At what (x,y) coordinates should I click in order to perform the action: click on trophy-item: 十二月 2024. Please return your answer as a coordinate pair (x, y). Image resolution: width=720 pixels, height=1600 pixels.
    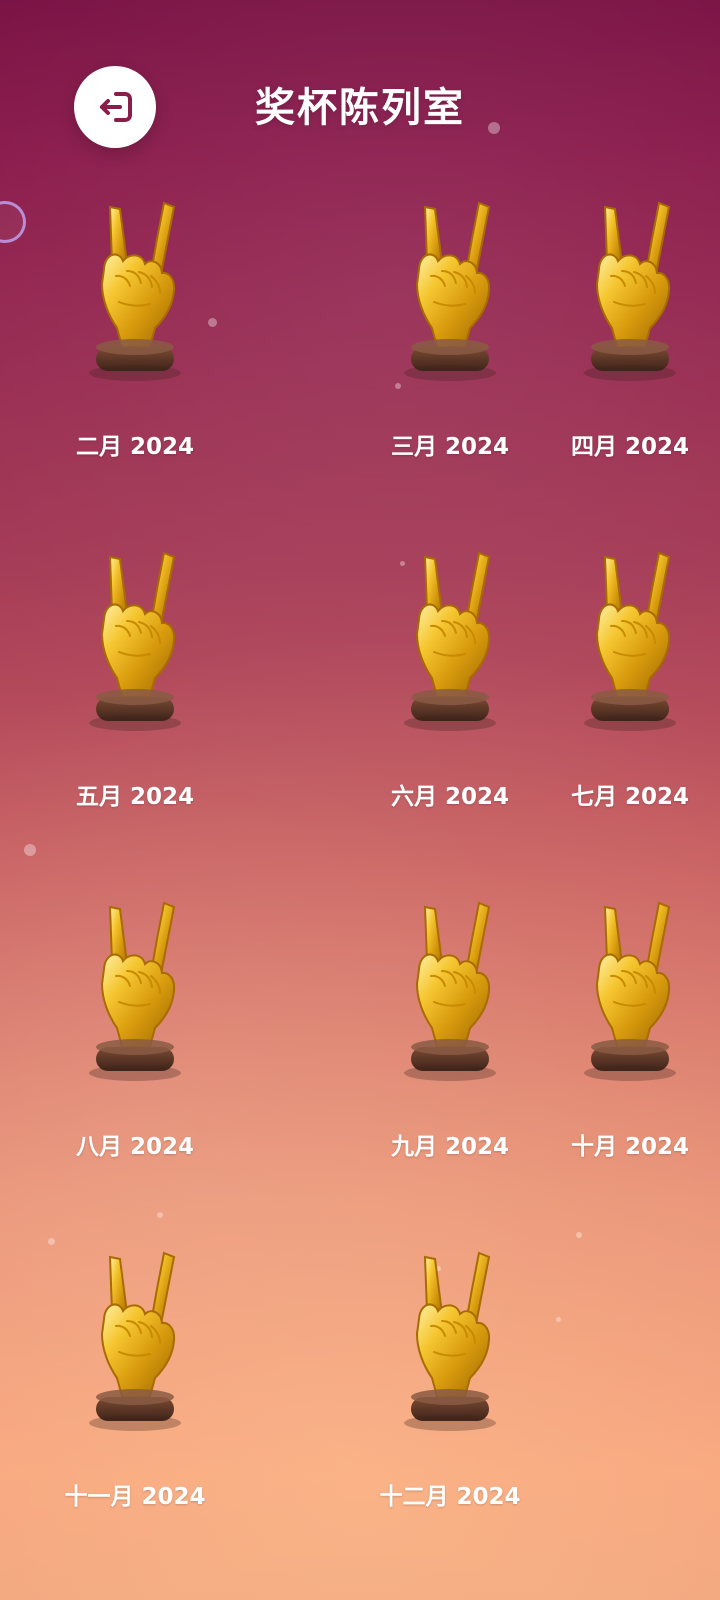
    Looking at the image, I should click on (405, 1415).